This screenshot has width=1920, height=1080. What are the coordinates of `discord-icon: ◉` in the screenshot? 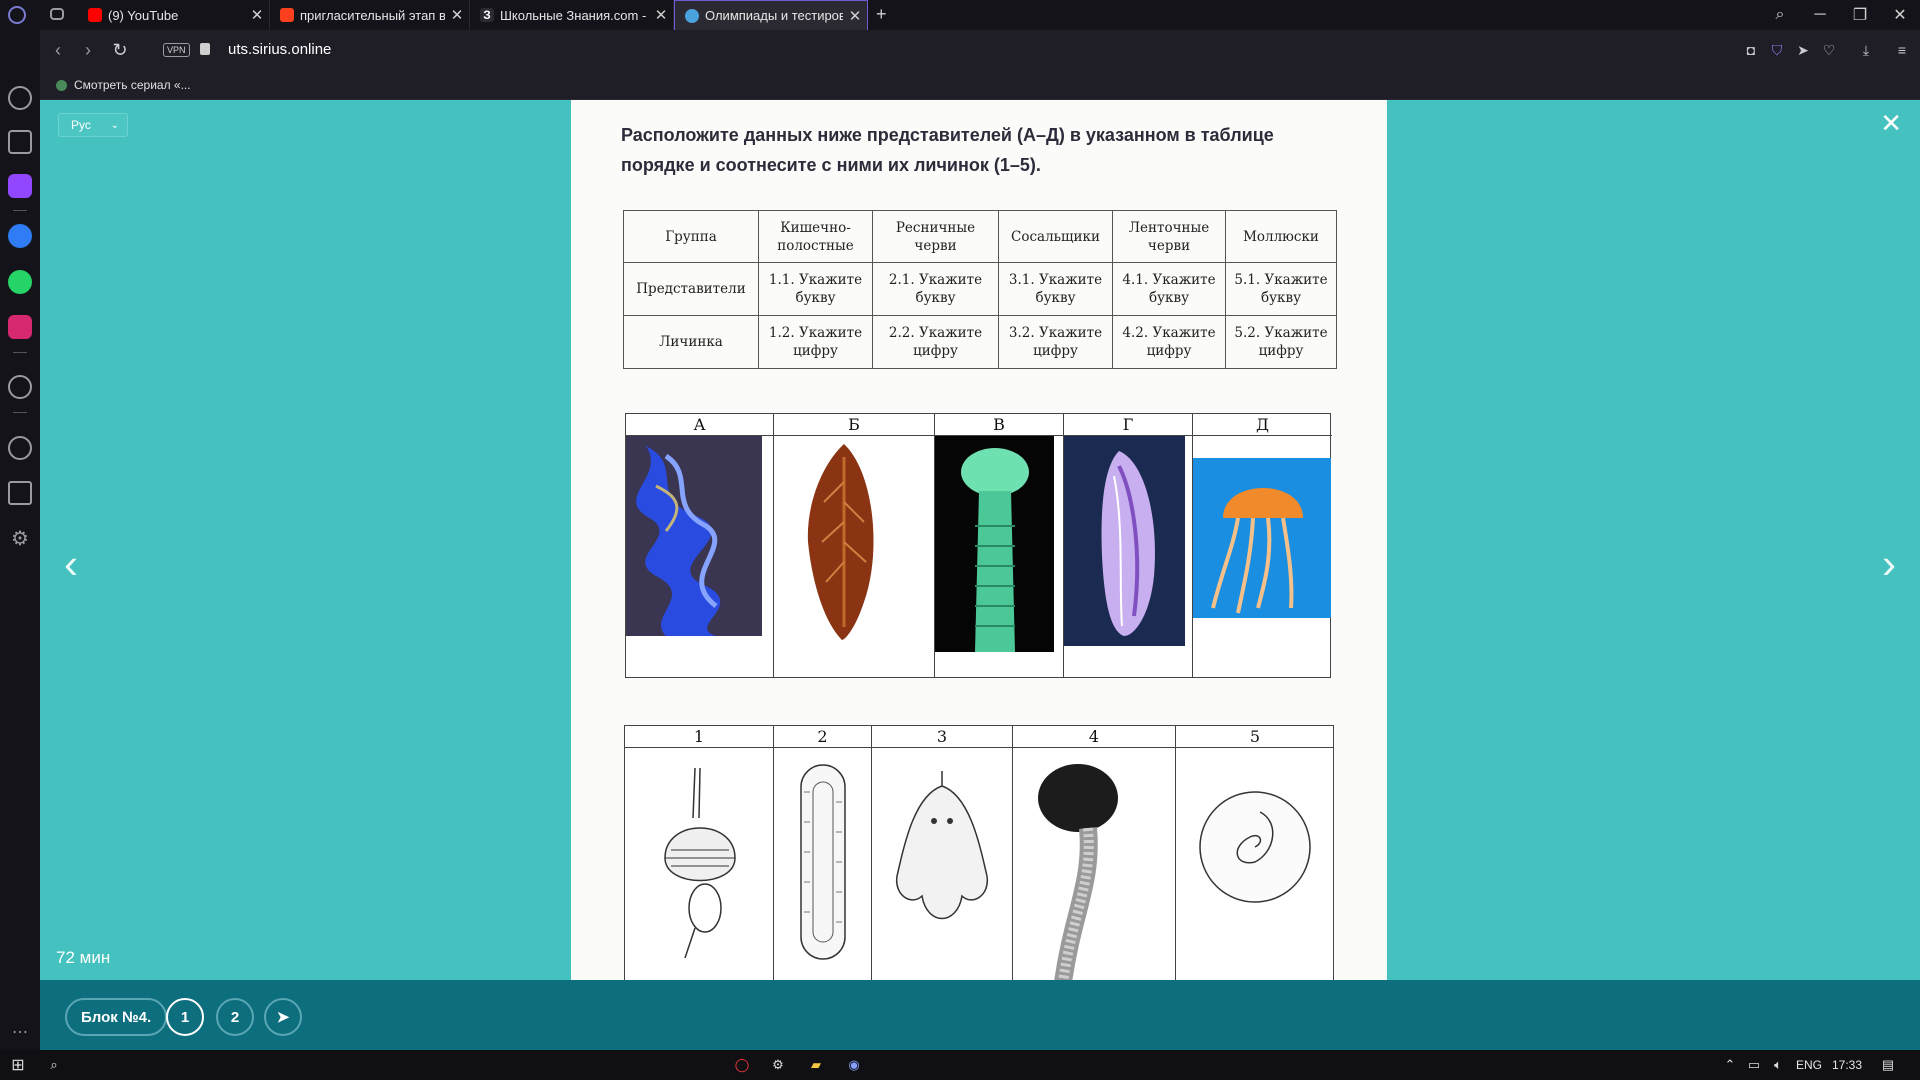 It's located at (854, 1065).